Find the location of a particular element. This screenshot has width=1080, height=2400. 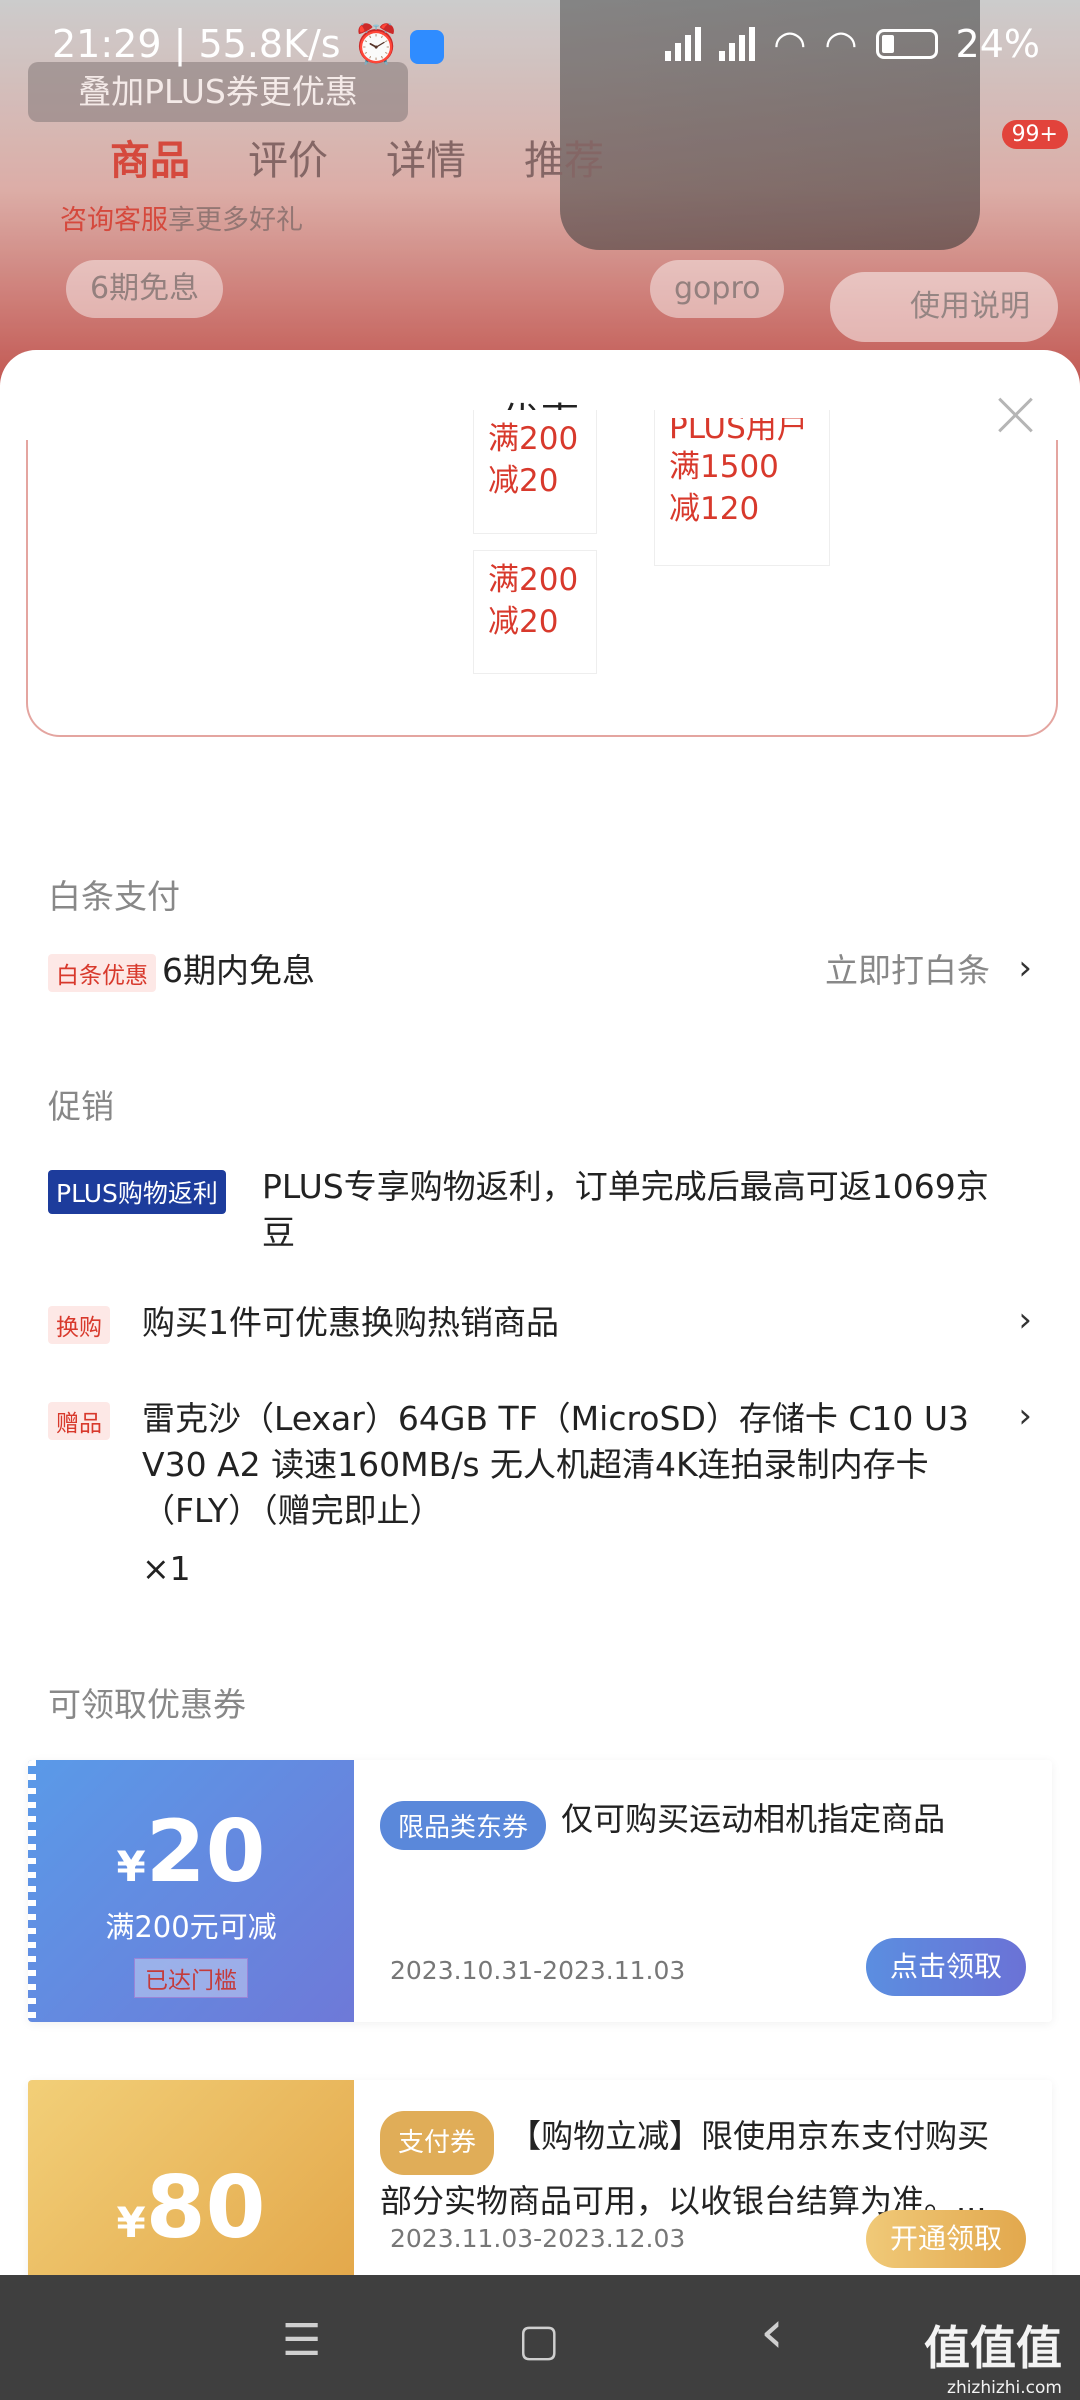

section-baitiao: 白条支付 is located at coordinates (114, 896).